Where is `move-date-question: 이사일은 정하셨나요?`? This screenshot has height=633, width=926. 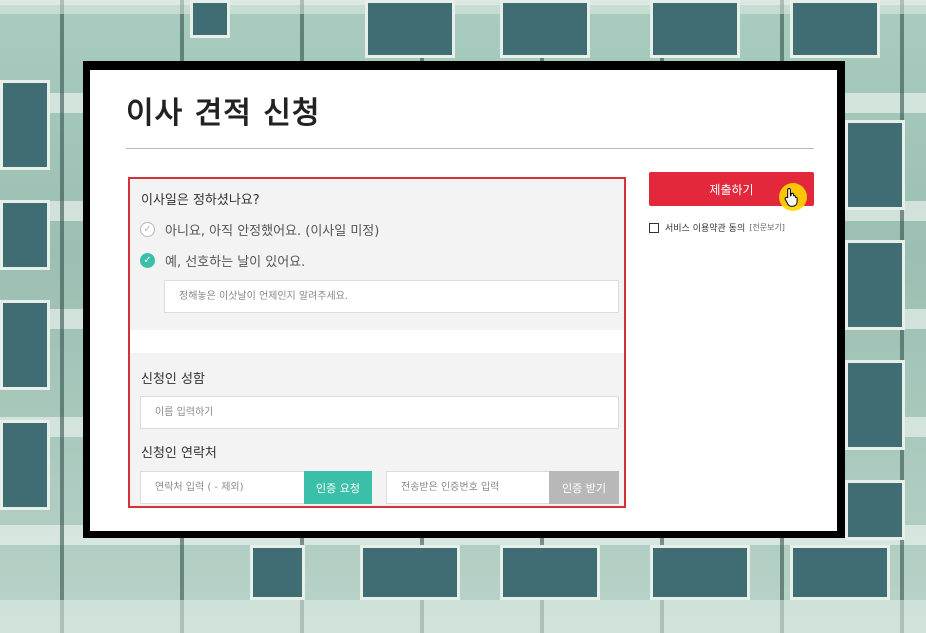 move-date-question: 이사일은 정하셨나요? is located at coordinates (200, 200).